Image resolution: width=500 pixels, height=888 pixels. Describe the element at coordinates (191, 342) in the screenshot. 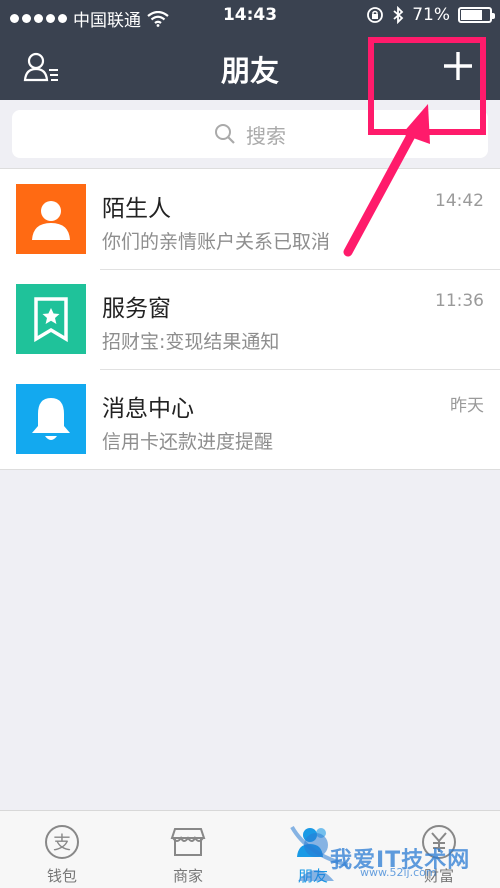

I see `message-preview: 招财宝:变现结果通知` at that location.